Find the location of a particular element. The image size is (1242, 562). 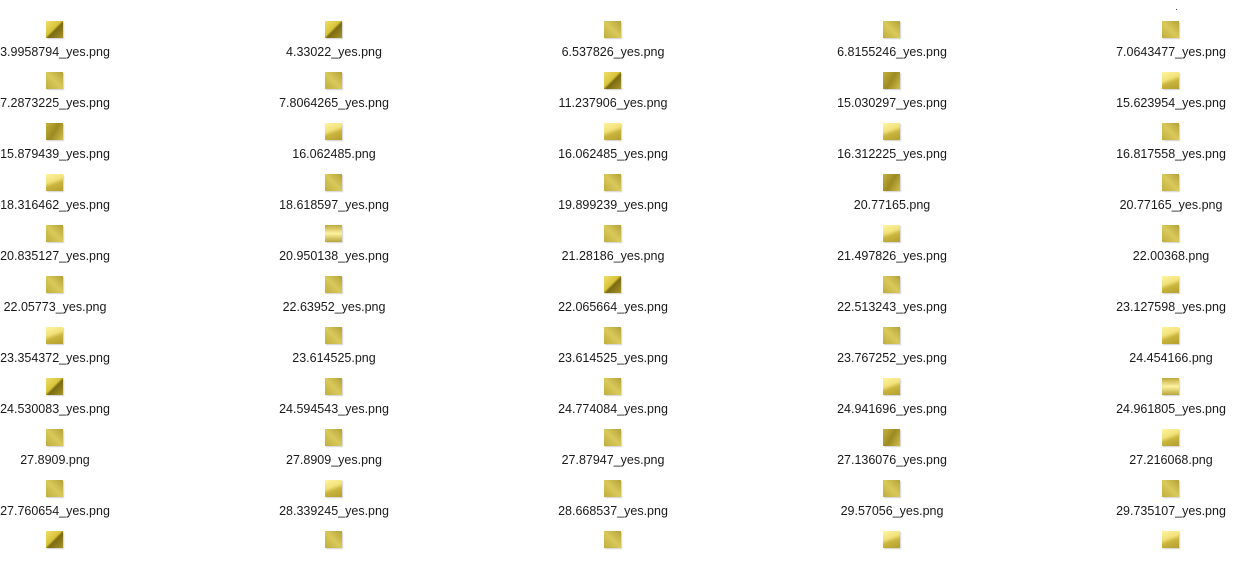

file-item: 27.216068.png is located at coordinates (1149, 454).